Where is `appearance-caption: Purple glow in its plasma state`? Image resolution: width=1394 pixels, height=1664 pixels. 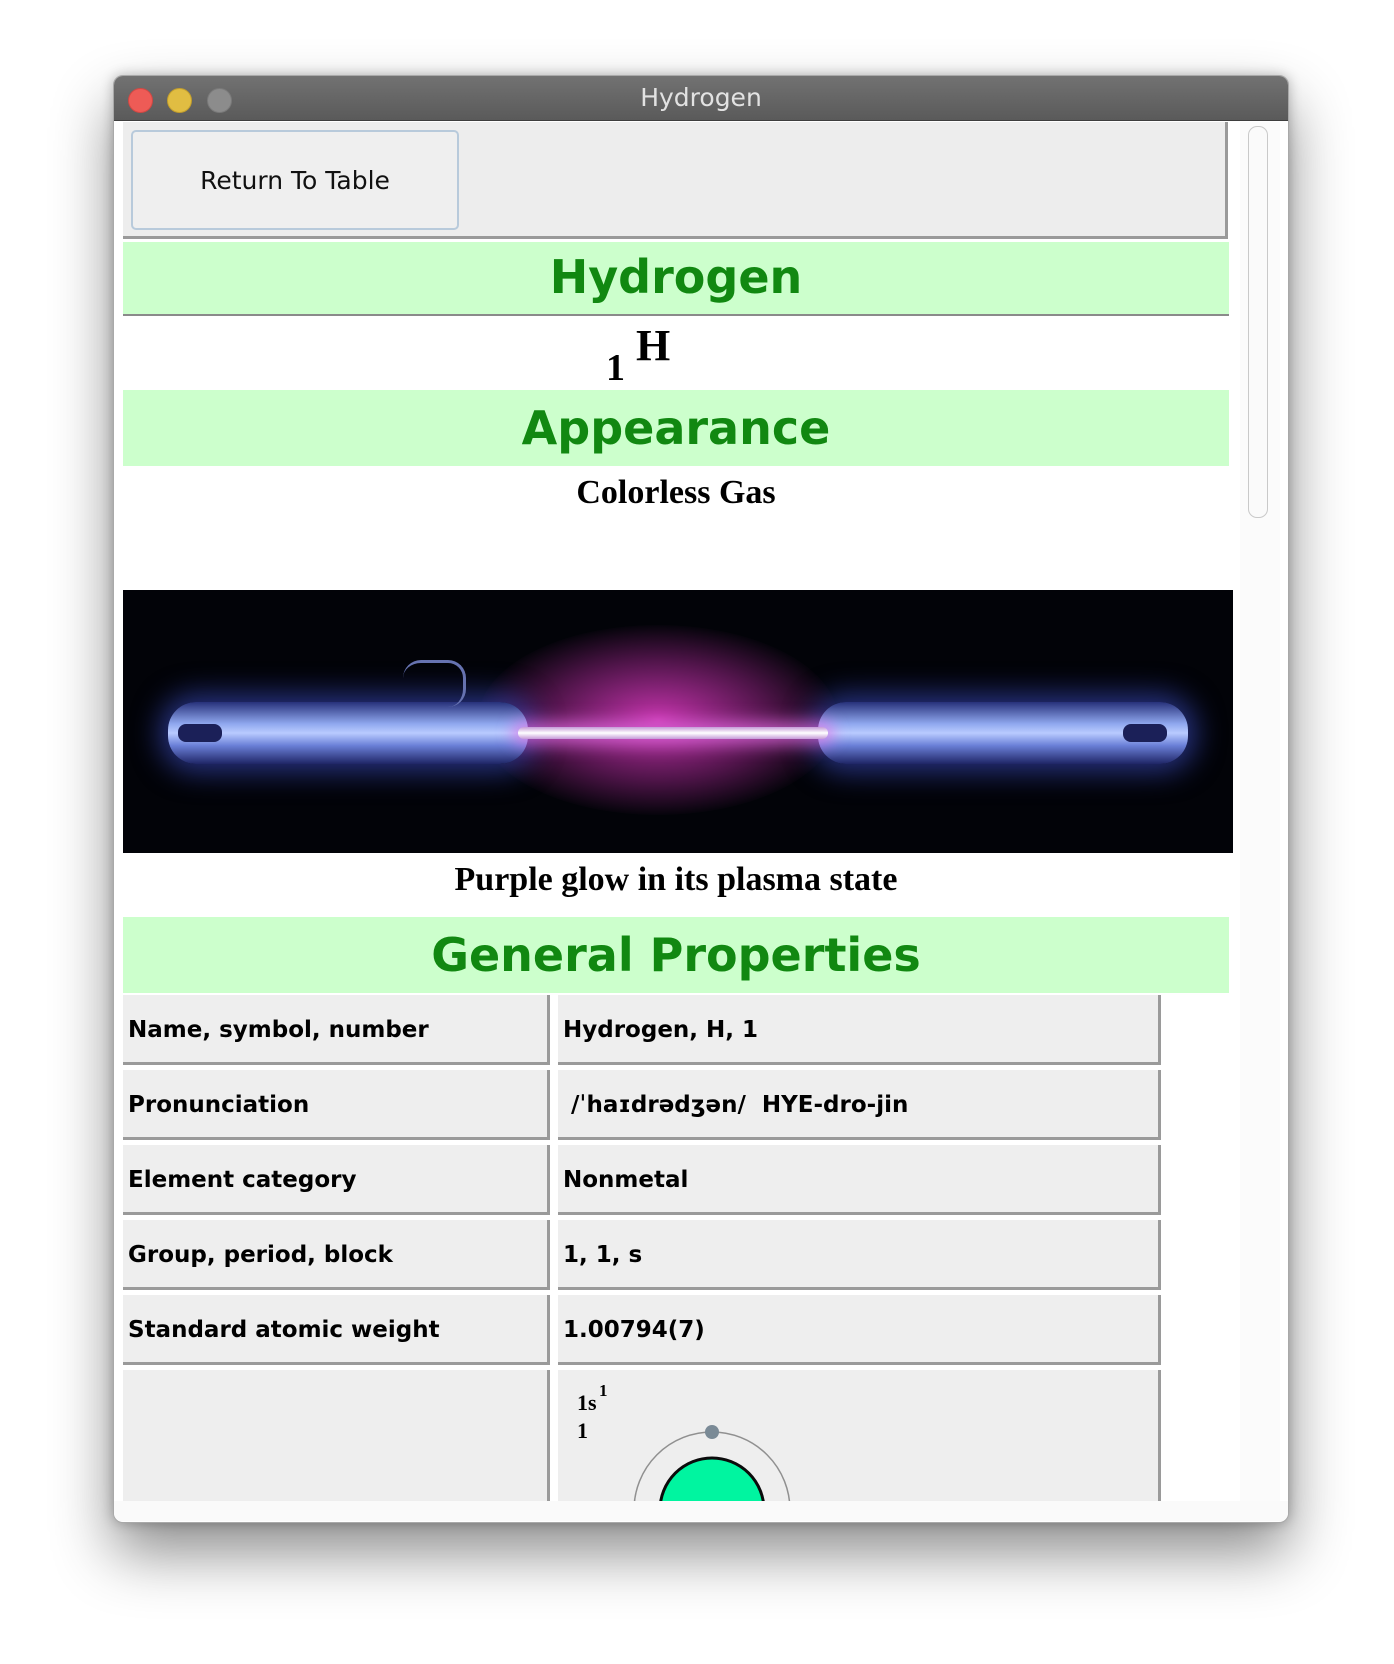 appearance-caption: Purple glow in its plasma state is located at coordinates (676, 879).